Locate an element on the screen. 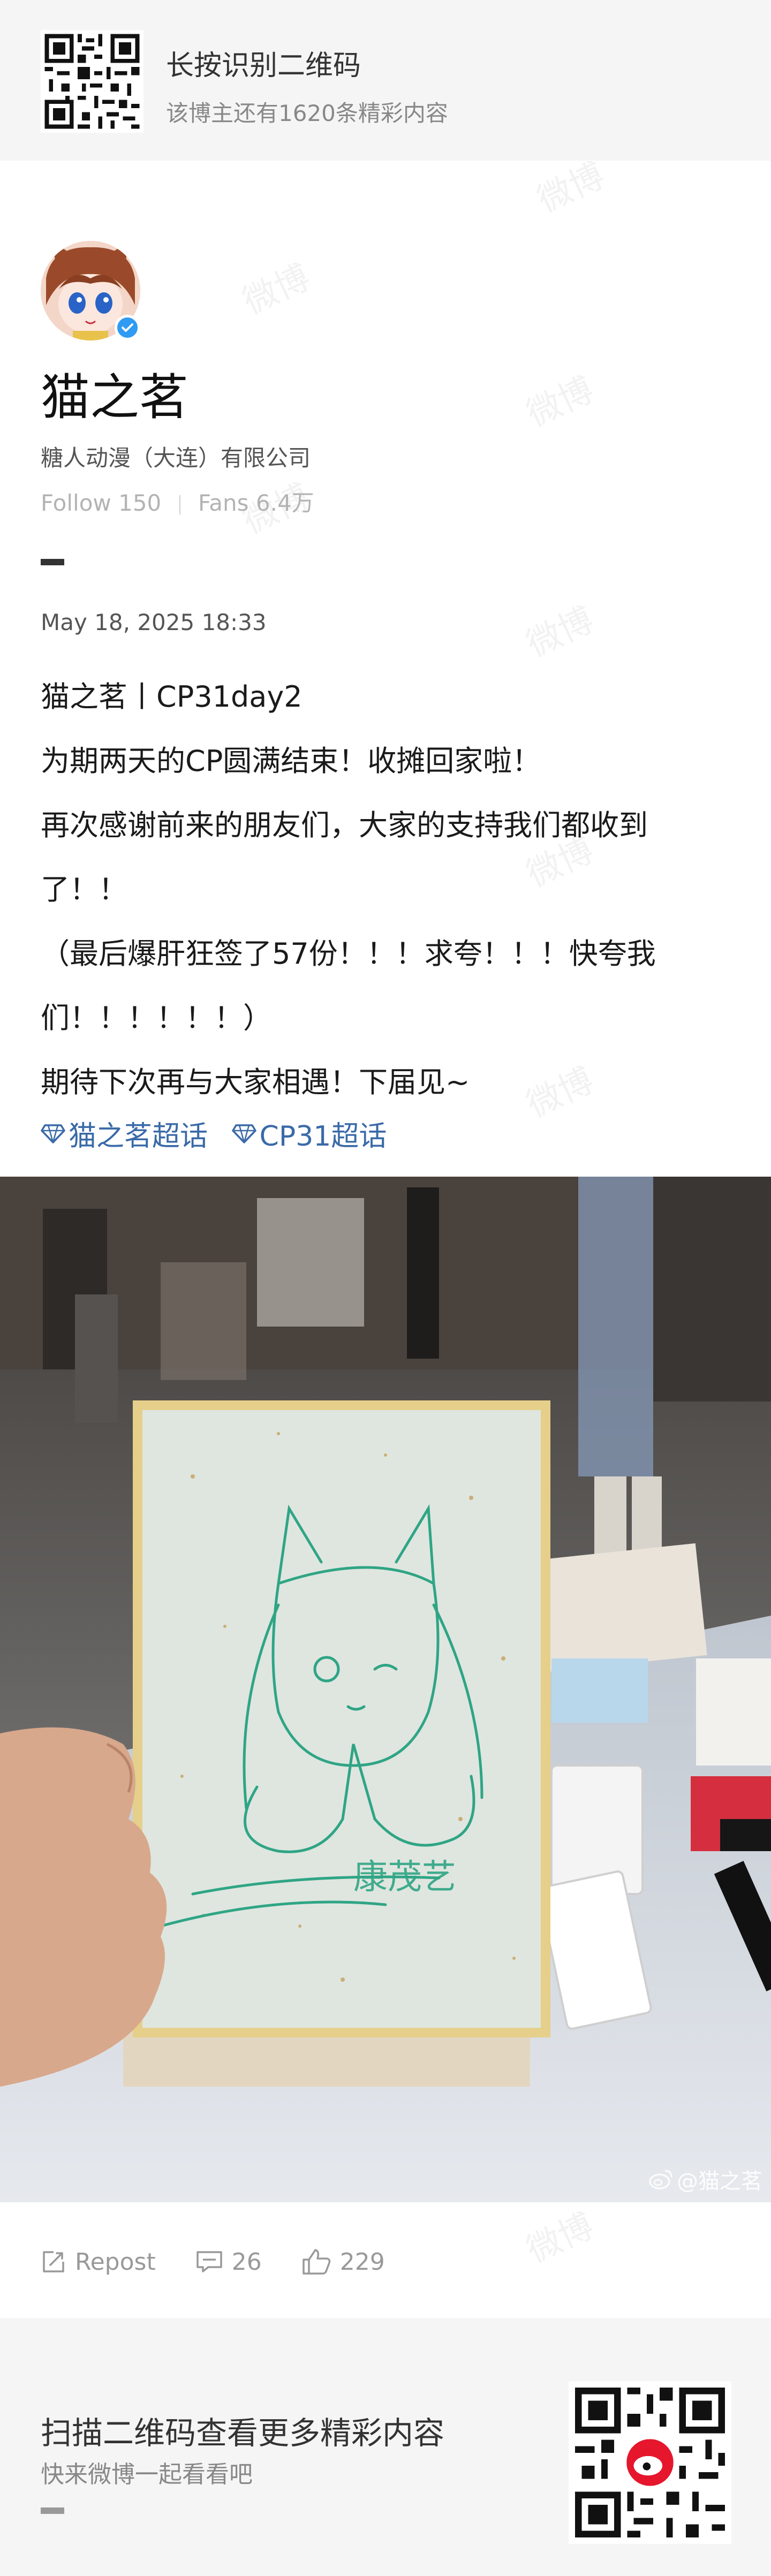 This screenshot has height=2576, width=771. action-bar: Repost 26 229 is located at coordinates (233, 2261).